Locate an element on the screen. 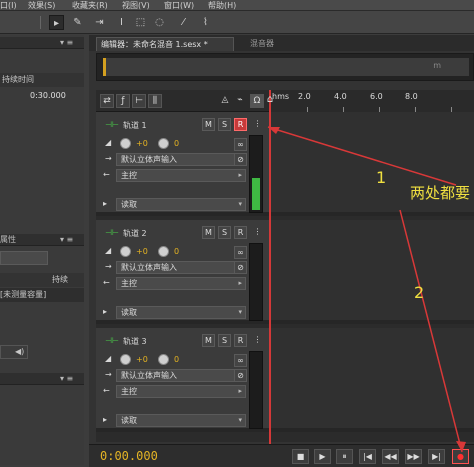 The image size is (474, 467). annotation-mark-2: 2 is located at coordinates (419, 292).